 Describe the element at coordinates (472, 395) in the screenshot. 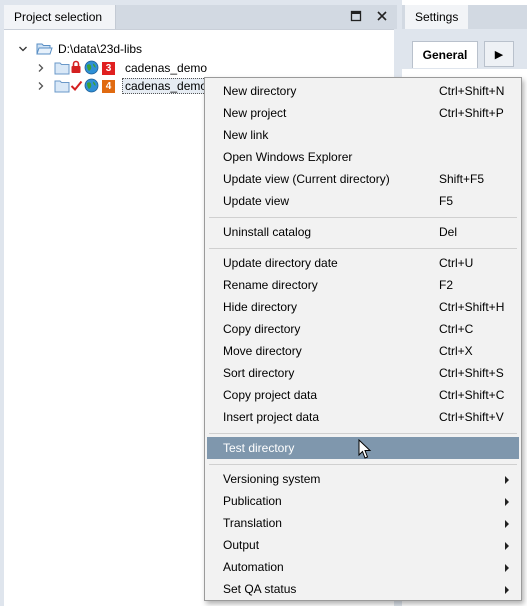

I see `menu-item-shortcut: Ctrl+Shift+C` at that location.